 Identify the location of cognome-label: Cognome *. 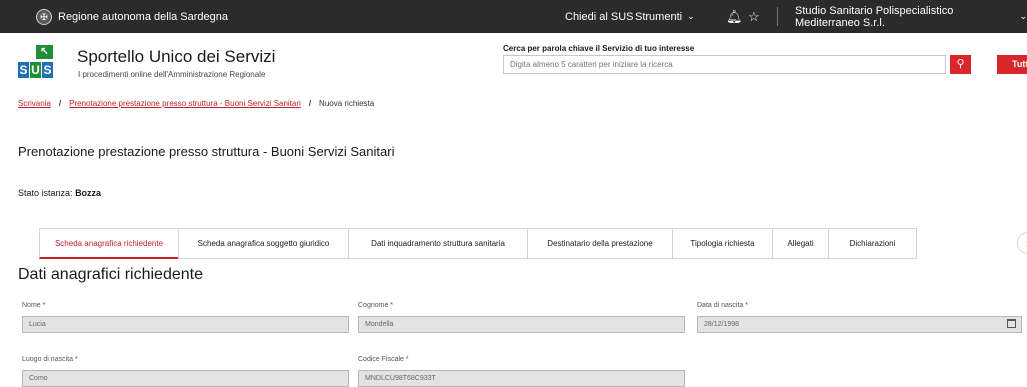
(376, 305).